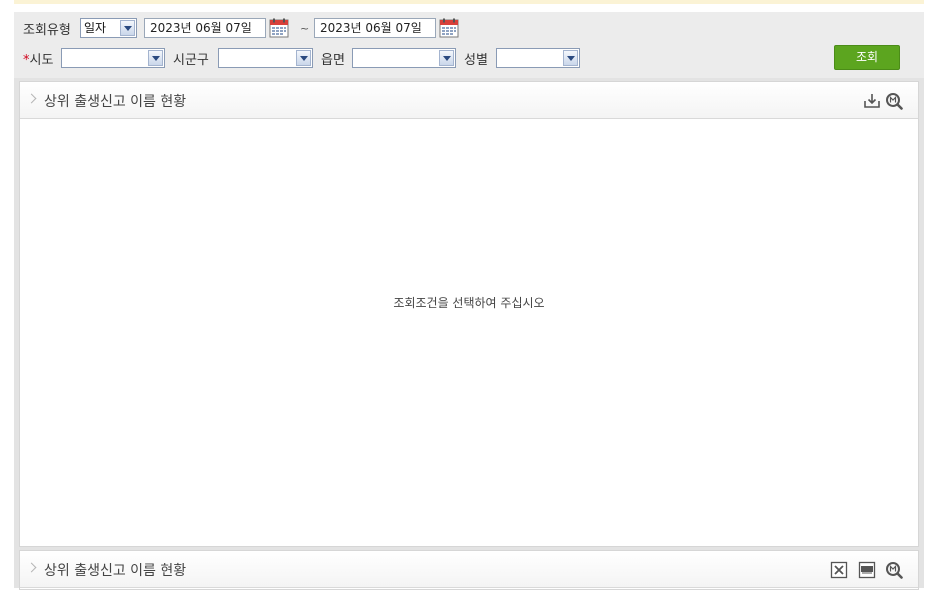  I want to click on sido-select, so click(113, 58).